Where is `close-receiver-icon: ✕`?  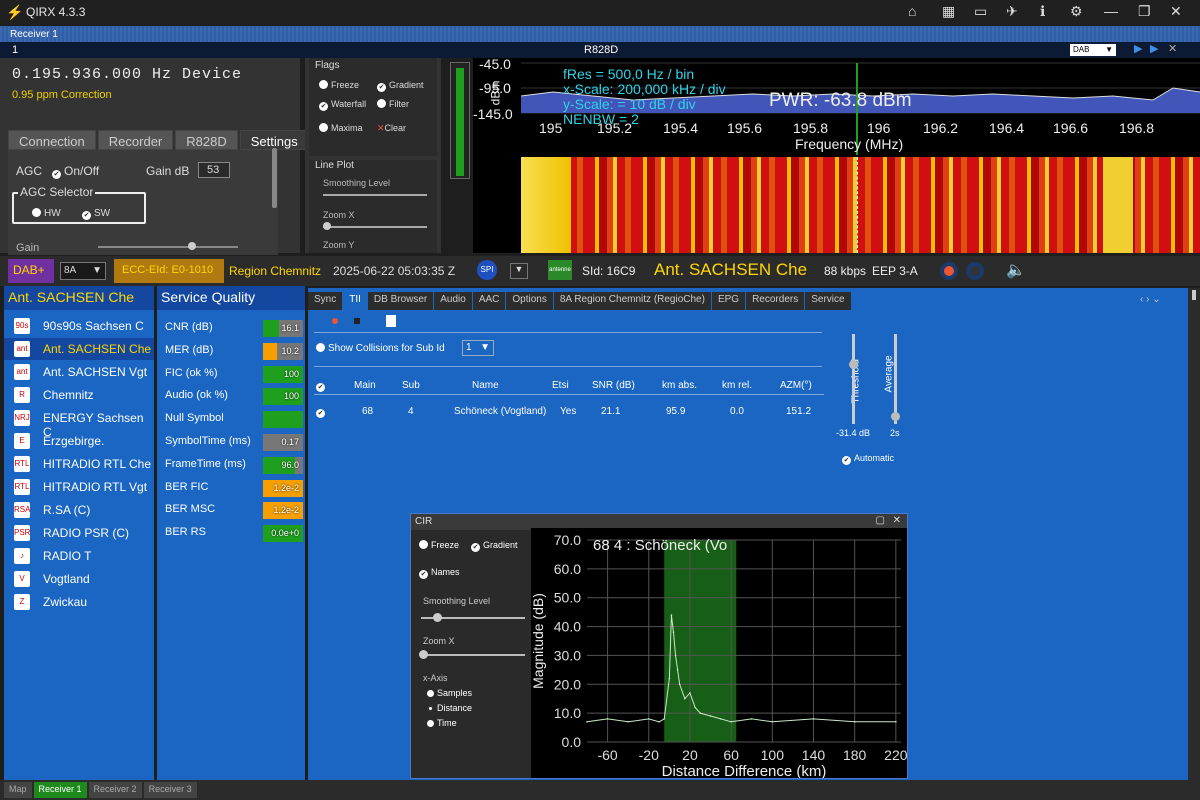
close-receiver-icon: ✕ is located at coordinates (1172, 48).